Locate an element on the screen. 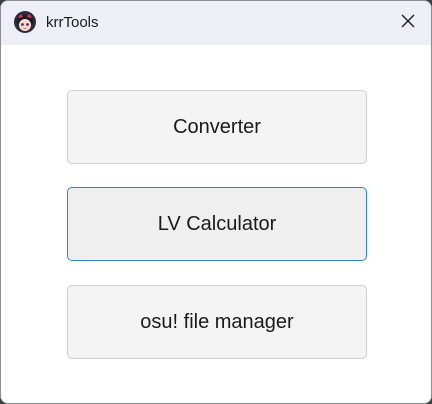 This screenshot has width=432, height=404. close-icon is located at coordinates (408, 23).